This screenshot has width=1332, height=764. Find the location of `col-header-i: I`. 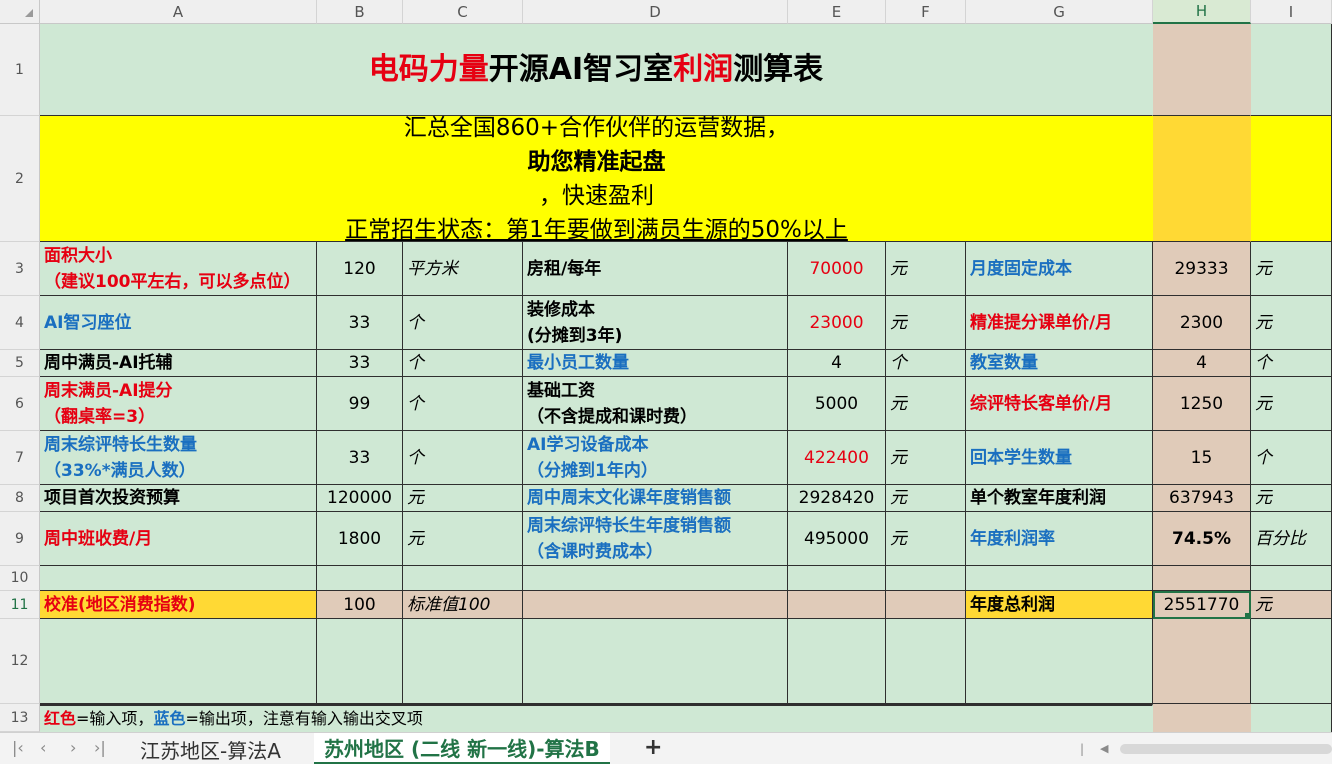

col-header-i: I is located at coordinates (1291, 12).